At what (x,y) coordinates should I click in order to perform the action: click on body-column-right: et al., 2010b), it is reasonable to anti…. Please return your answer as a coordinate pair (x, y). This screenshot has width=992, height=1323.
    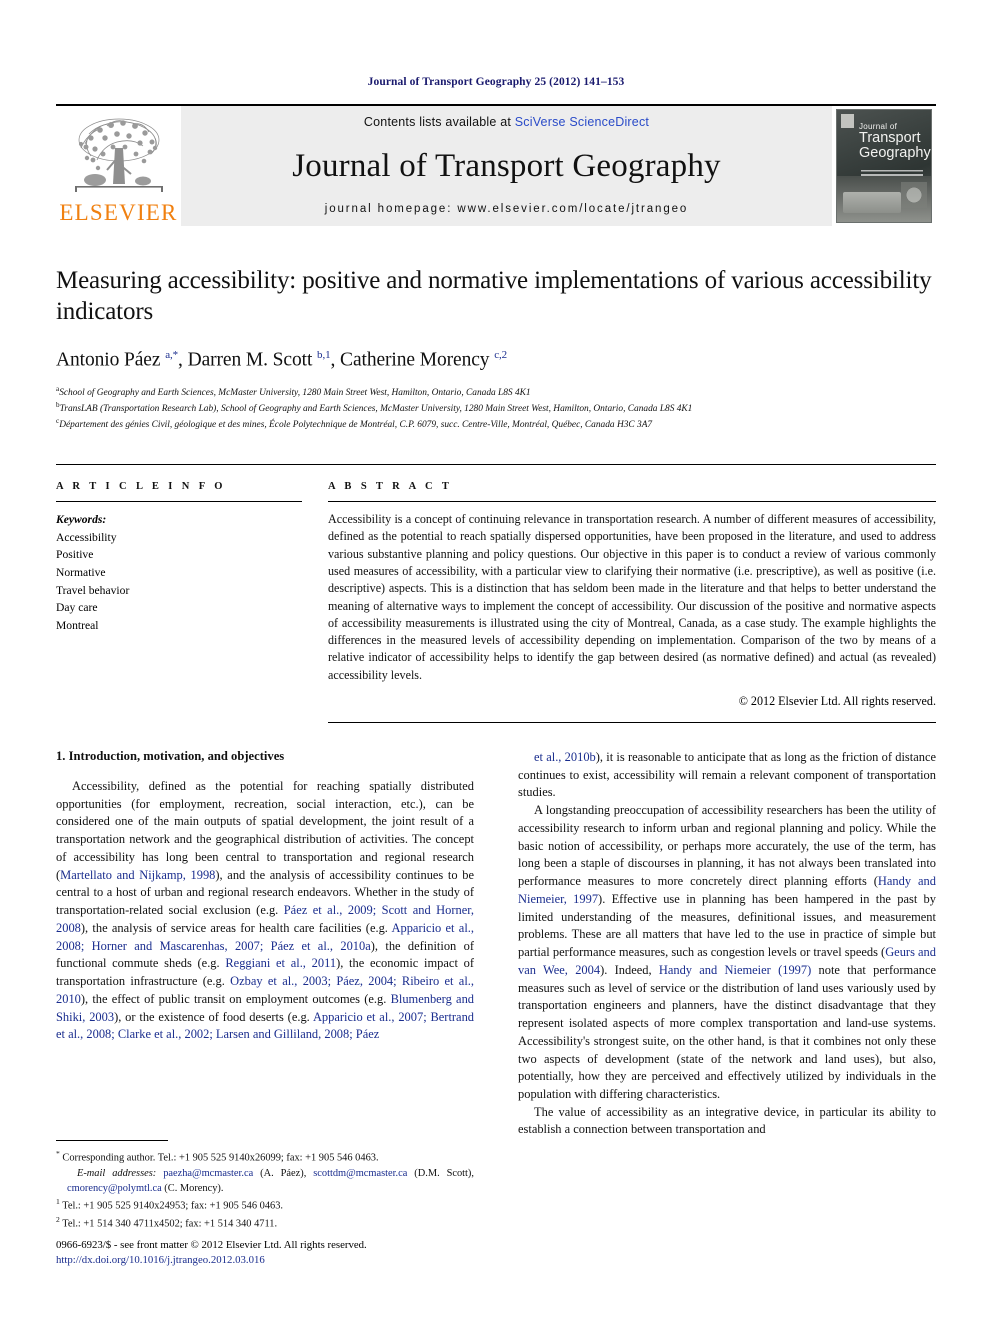
    Looking at the image, I should click on (727, 944).